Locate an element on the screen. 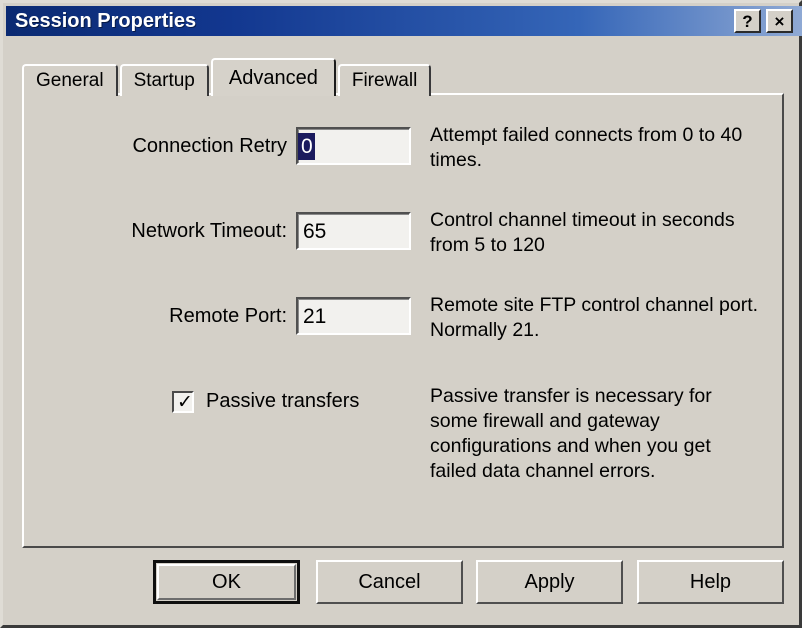  help-titlebar-button: ? is located at coordinates (747, 21).